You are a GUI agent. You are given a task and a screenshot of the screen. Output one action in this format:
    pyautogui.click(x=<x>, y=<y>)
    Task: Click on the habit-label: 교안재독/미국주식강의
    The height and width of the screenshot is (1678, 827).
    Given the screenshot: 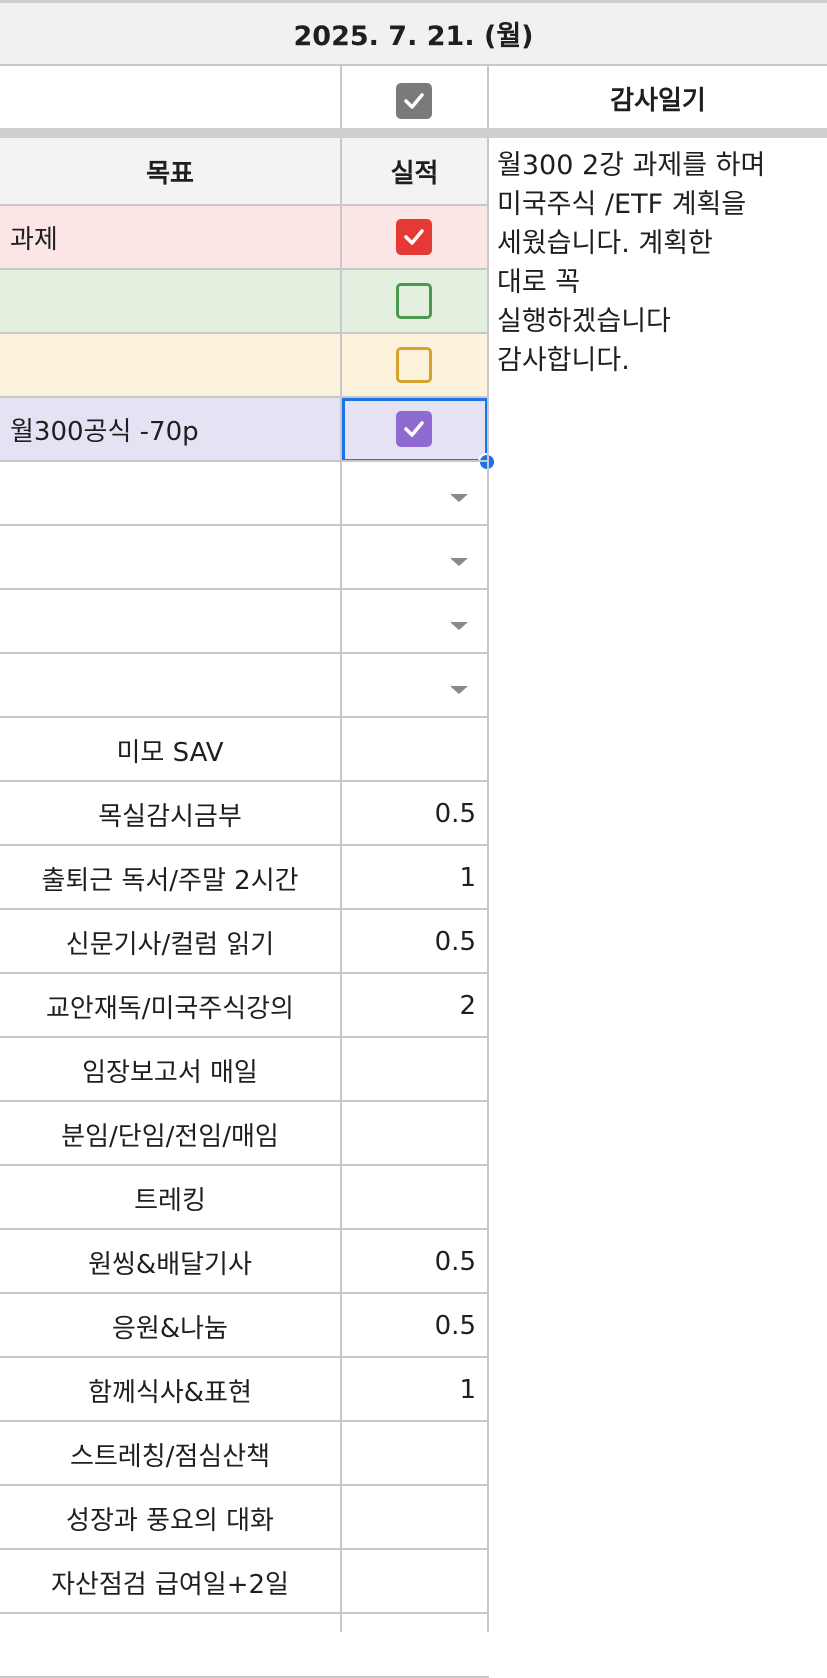 What is the action you would take?
    pyautogui.click(x=170, y=1006)
    